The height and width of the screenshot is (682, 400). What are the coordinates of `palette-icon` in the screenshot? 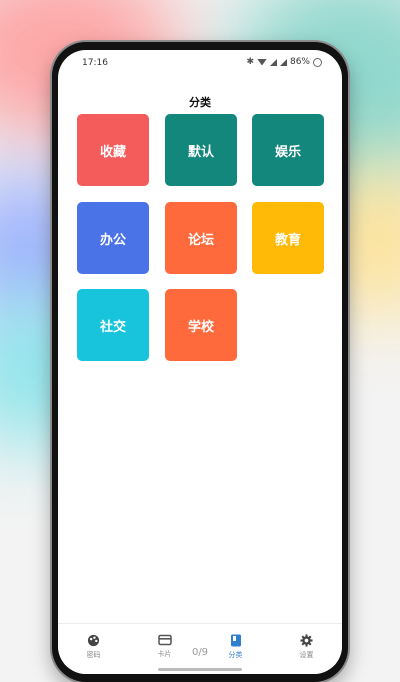 It's located at (93, 640).